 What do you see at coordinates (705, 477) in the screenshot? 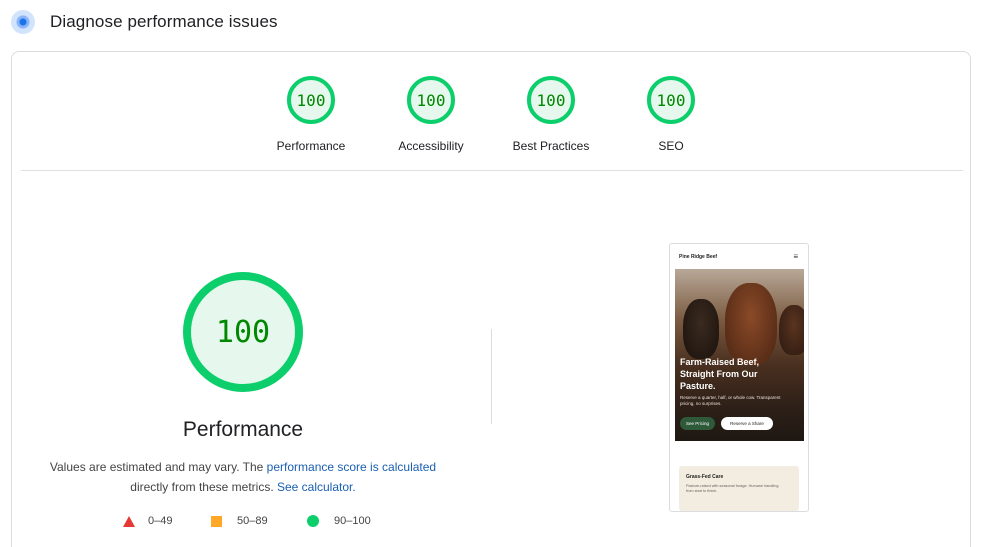
I see `feature-title: Grass-Fed Care` at bounding box center [705, 477].